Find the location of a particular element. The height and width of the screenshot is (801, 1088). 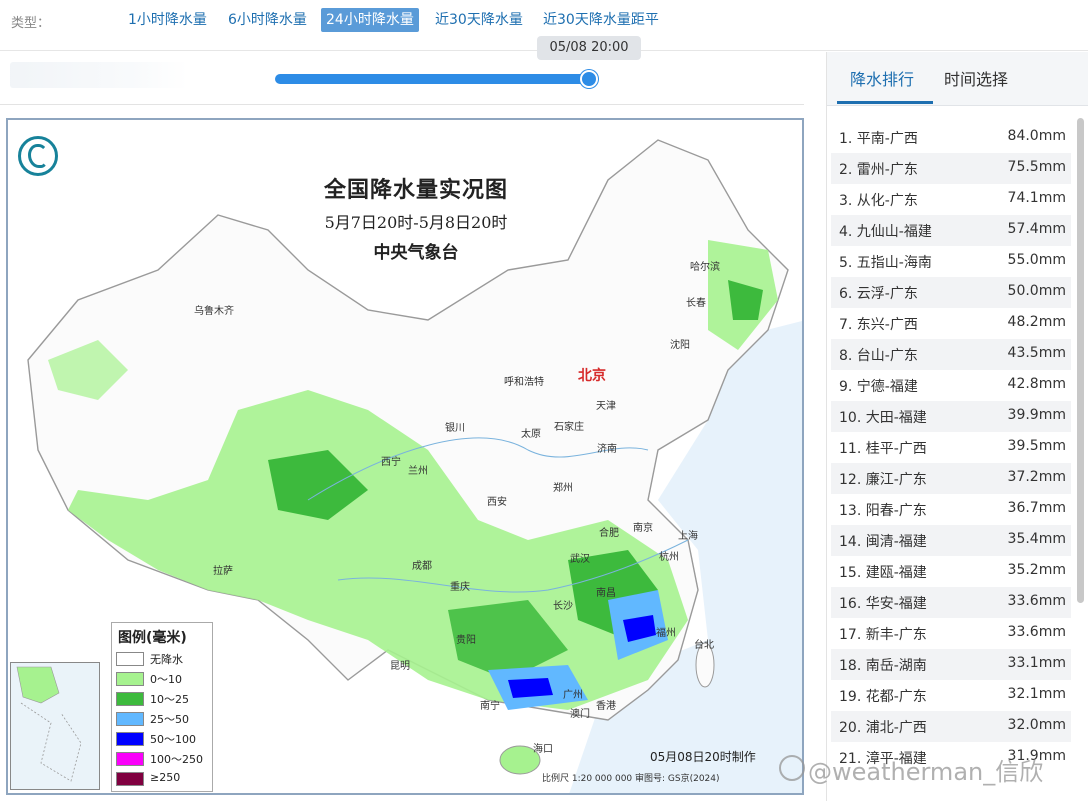

weibo-icon is located at coordinates (792, 768).